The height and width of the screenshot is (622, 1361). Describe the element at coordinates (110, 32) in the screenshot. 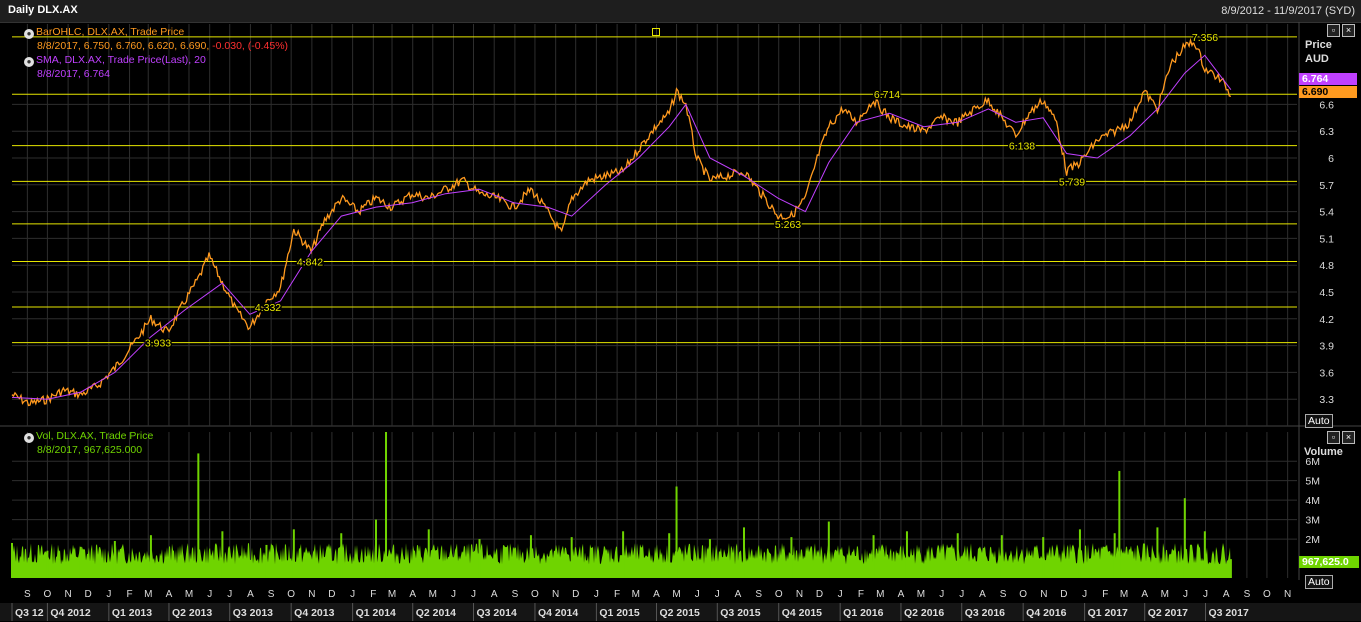

I see `bar-series-label: BarOHLC, DLX.AX, Trade Price` at that location.